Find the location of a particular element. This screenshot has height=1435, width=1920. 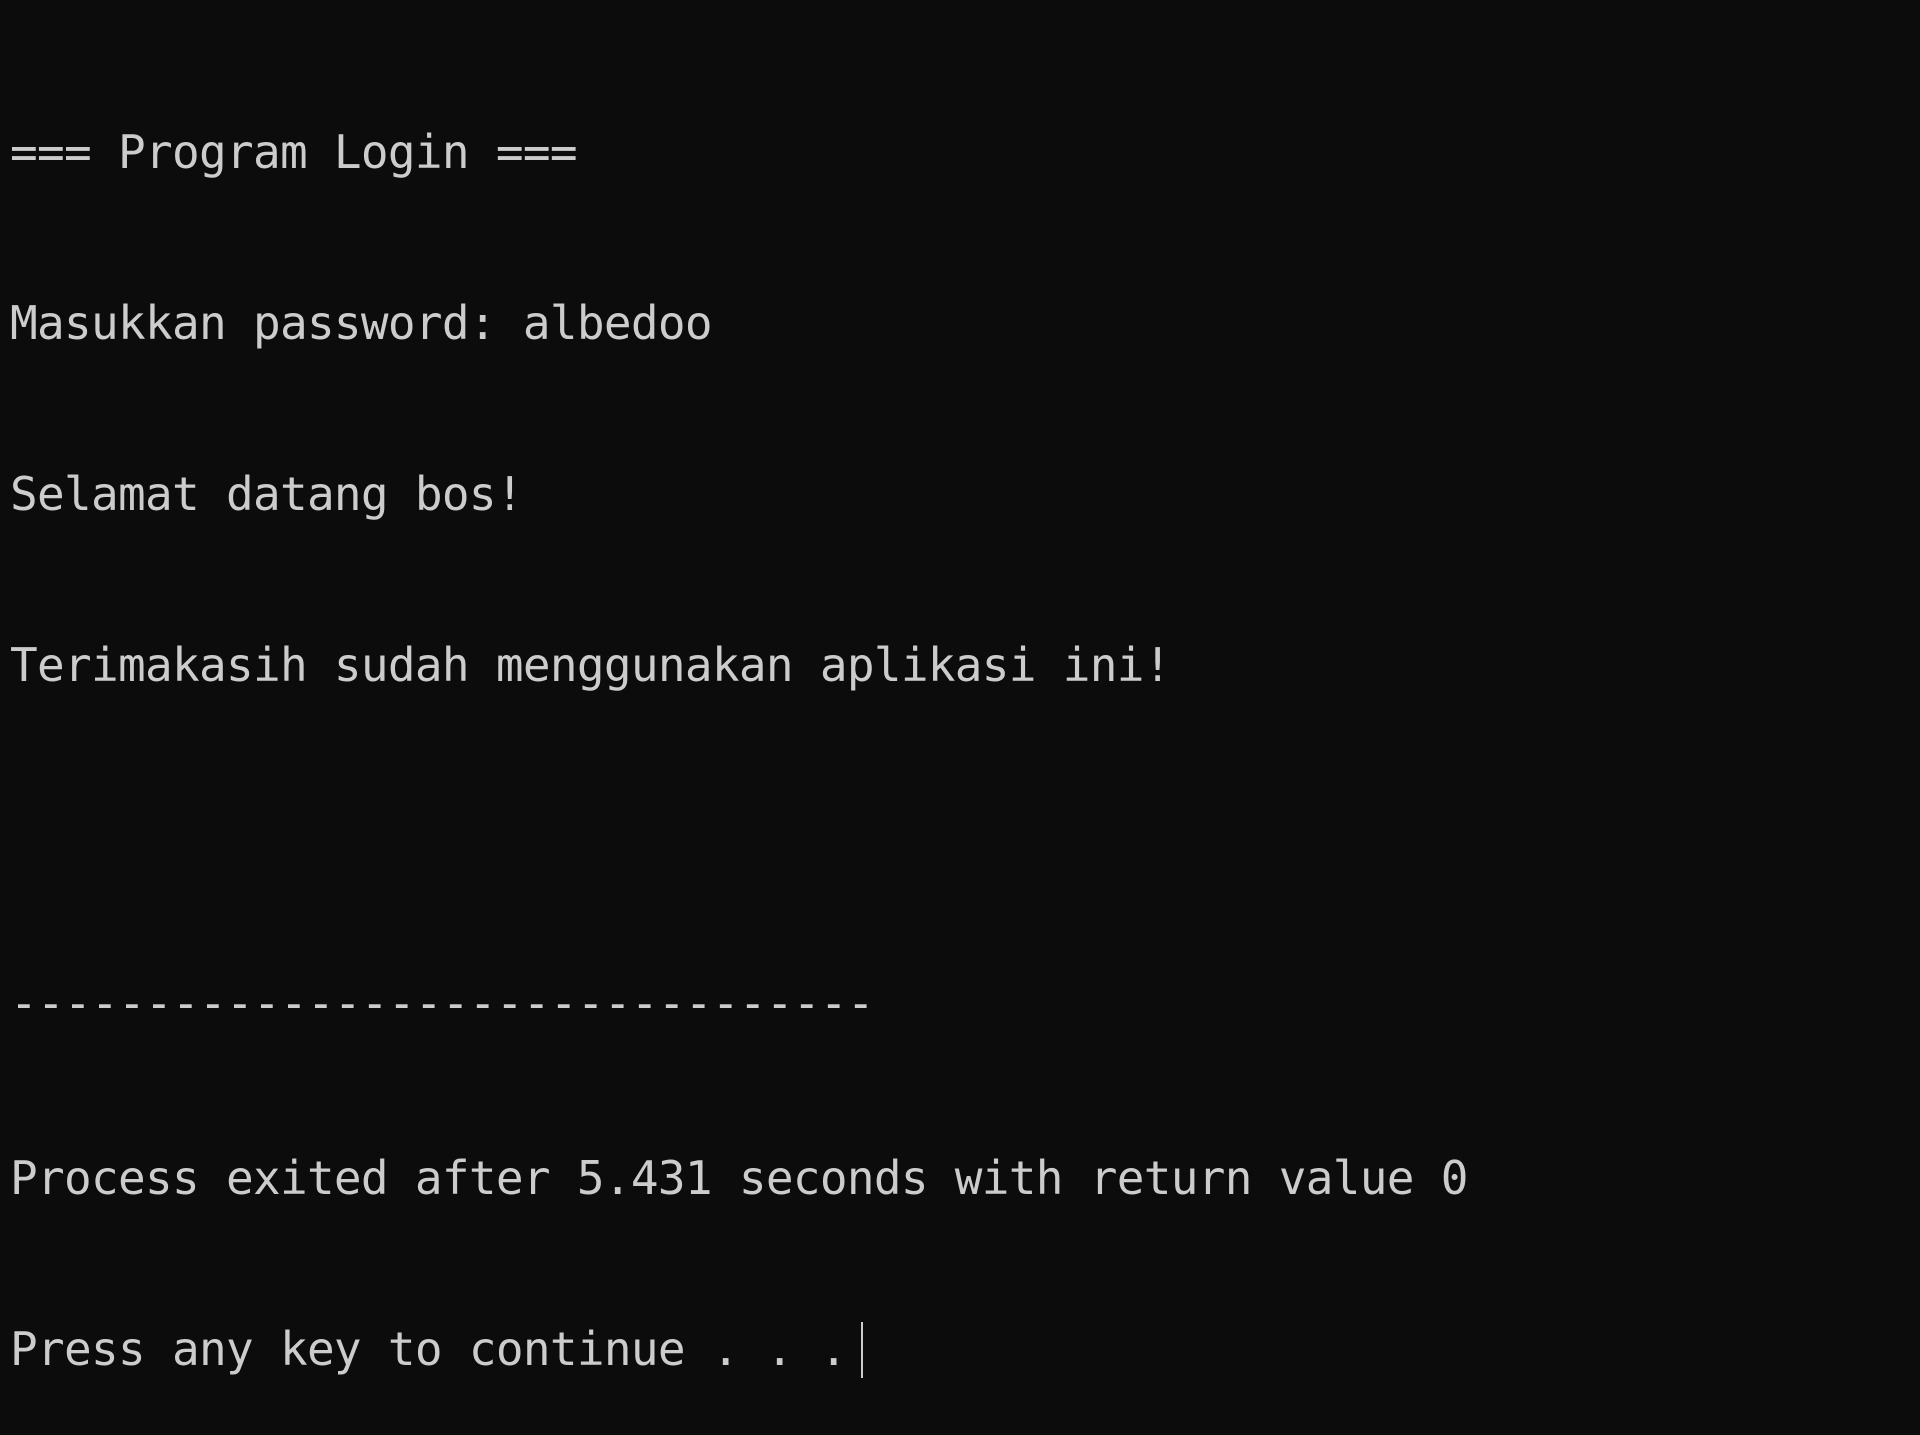

console-line-password: Masukkan password: albedoo is located at coordinates (361, 323).